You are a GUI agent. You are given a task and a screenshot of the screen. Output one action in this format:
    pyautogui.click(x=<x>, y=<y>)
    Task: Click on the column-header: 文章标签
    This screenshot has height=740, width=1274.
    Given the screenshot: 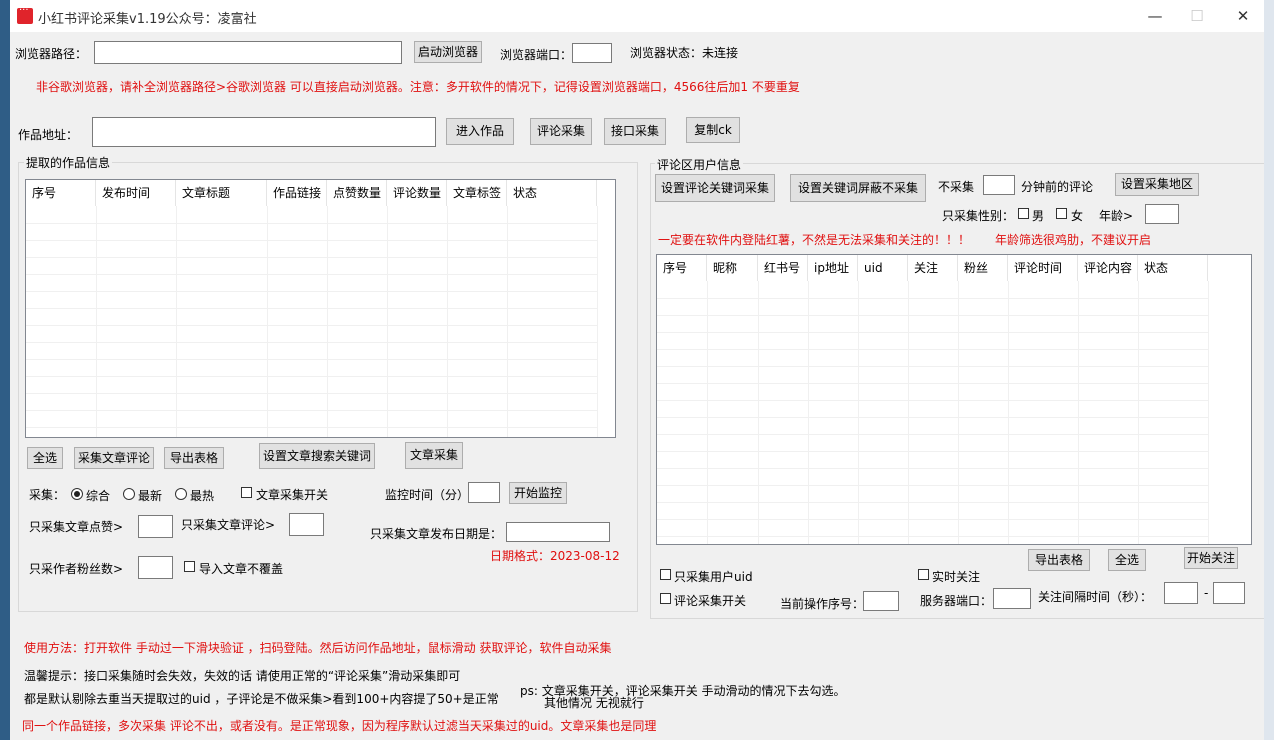 What is the action you would take?
    pyautogui.click(x=477, y=193)
    